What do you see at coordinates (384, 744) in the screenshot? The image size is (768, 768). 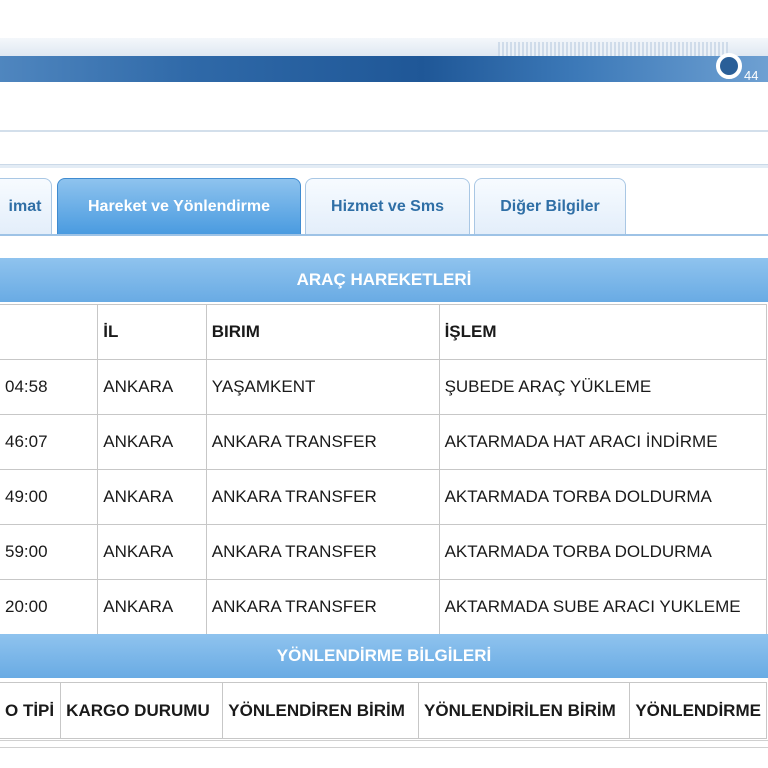 I see `table-bottom-rule` at bounding box center [384, 744].